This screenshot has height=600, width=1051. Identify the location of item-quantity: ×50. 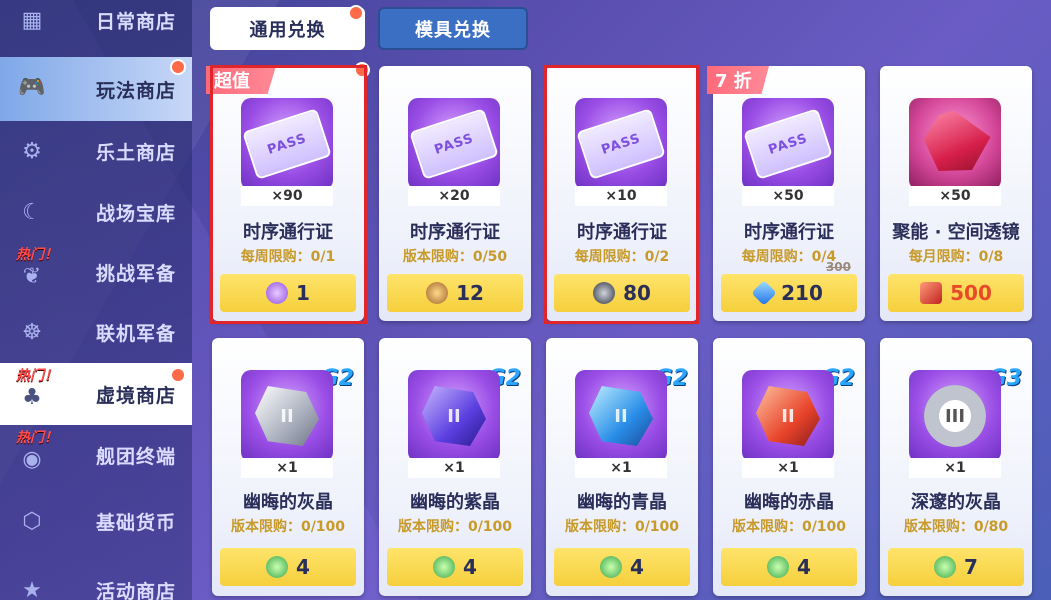
(955, 196).